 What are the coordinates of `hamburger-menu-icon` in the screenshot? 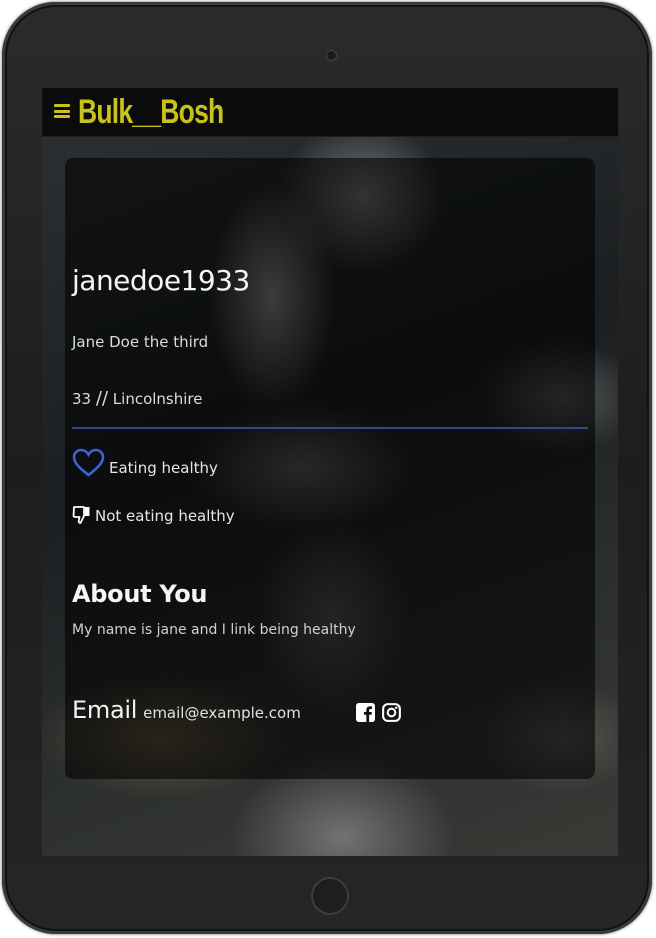 It's located at (62, 111).